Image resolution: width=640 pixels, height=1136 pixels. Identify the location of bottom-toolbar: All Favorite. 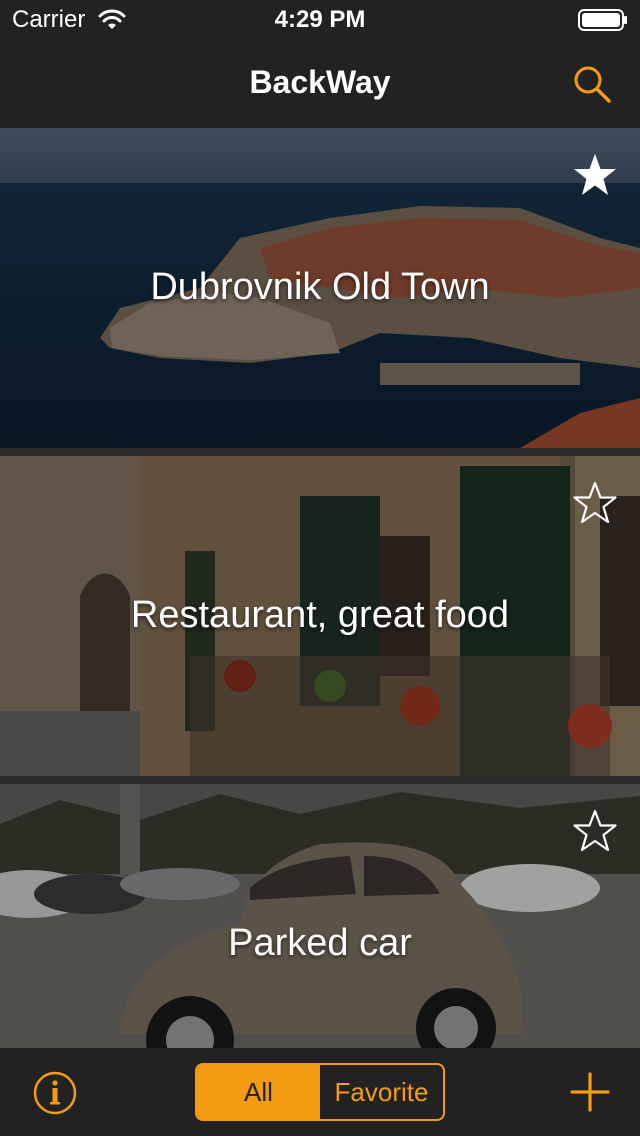
(320, 1092).